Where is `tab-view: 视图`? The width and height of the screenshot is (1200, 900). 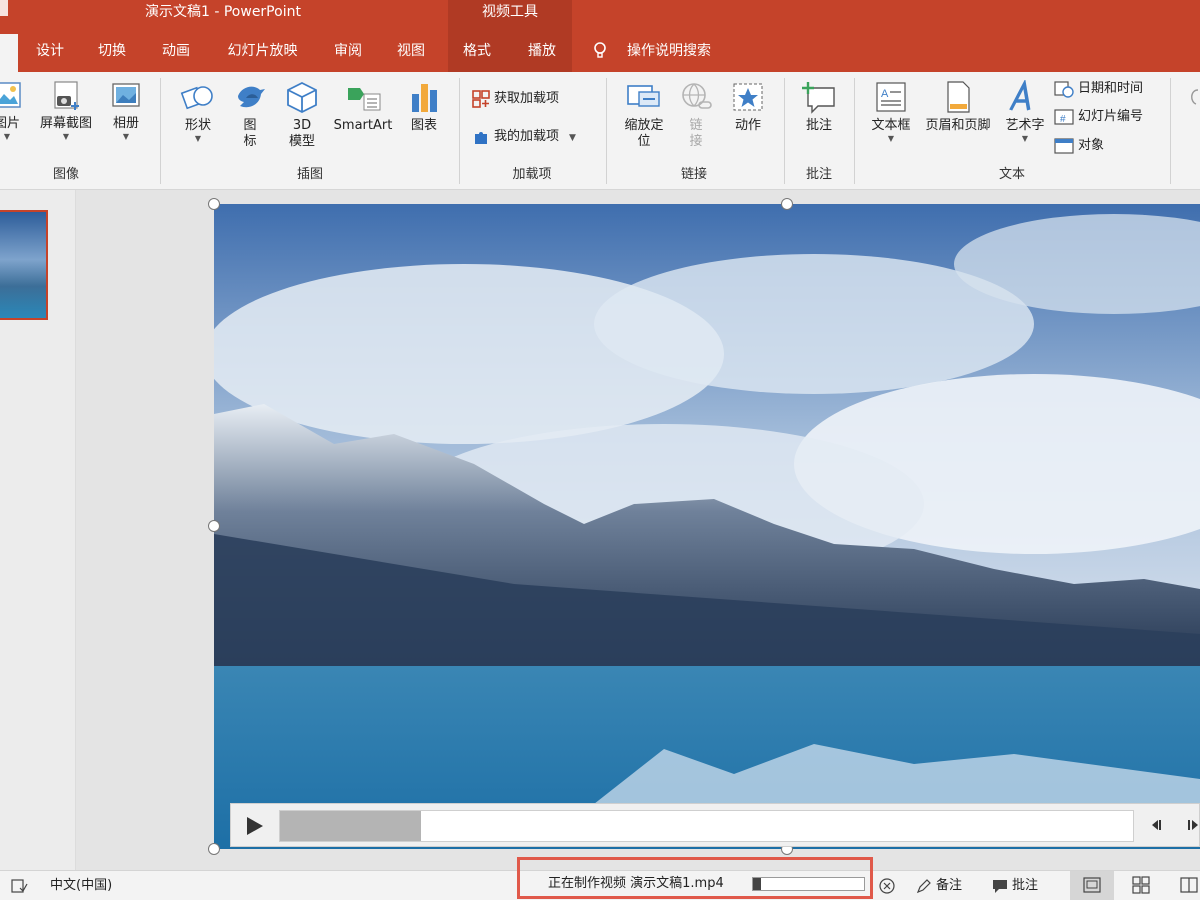
tab-view: 视图 is located at coordinates (411, 51).